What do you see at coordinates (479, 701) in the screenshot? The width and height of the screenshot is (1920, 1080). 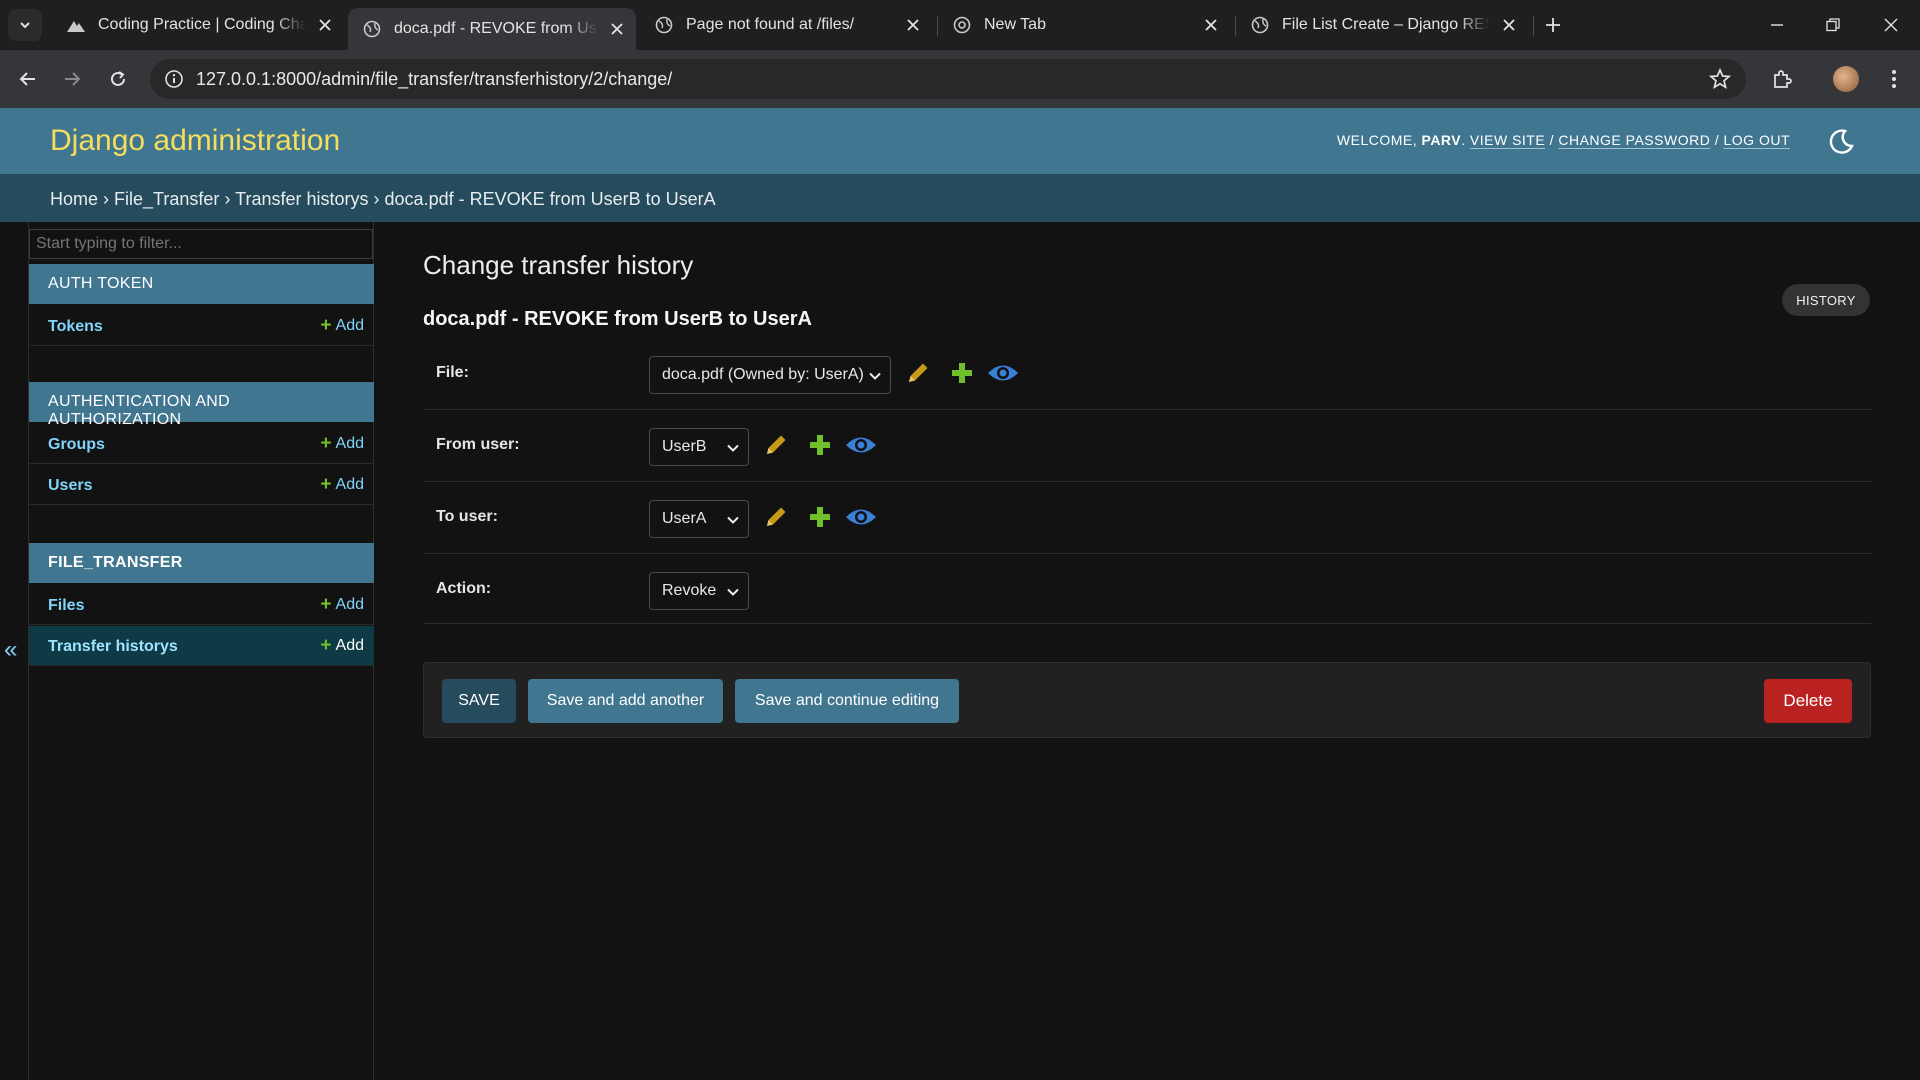 I see `save-button: SAVE` at bounding box center [479, 701].